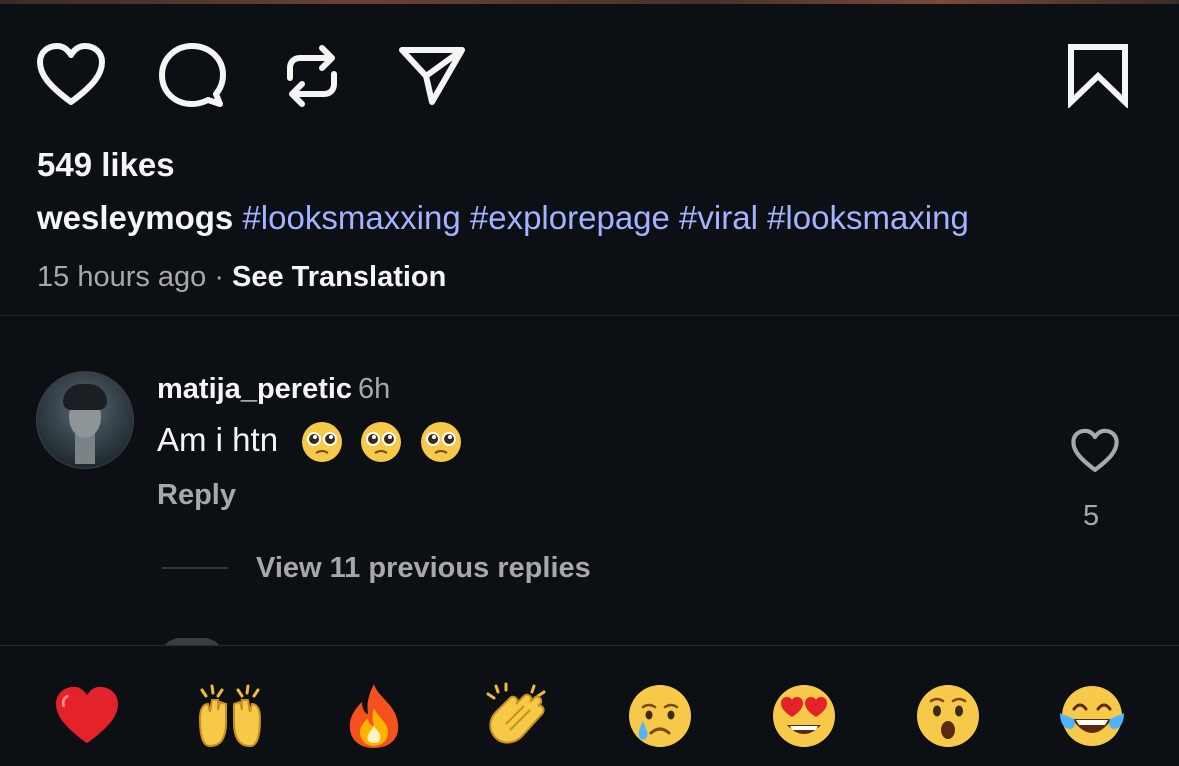 This screenshot has width=1179, height=766. Describe the element at coordinates (196, 495) in the screenshot. I see `reply-button: Reply` at that location.